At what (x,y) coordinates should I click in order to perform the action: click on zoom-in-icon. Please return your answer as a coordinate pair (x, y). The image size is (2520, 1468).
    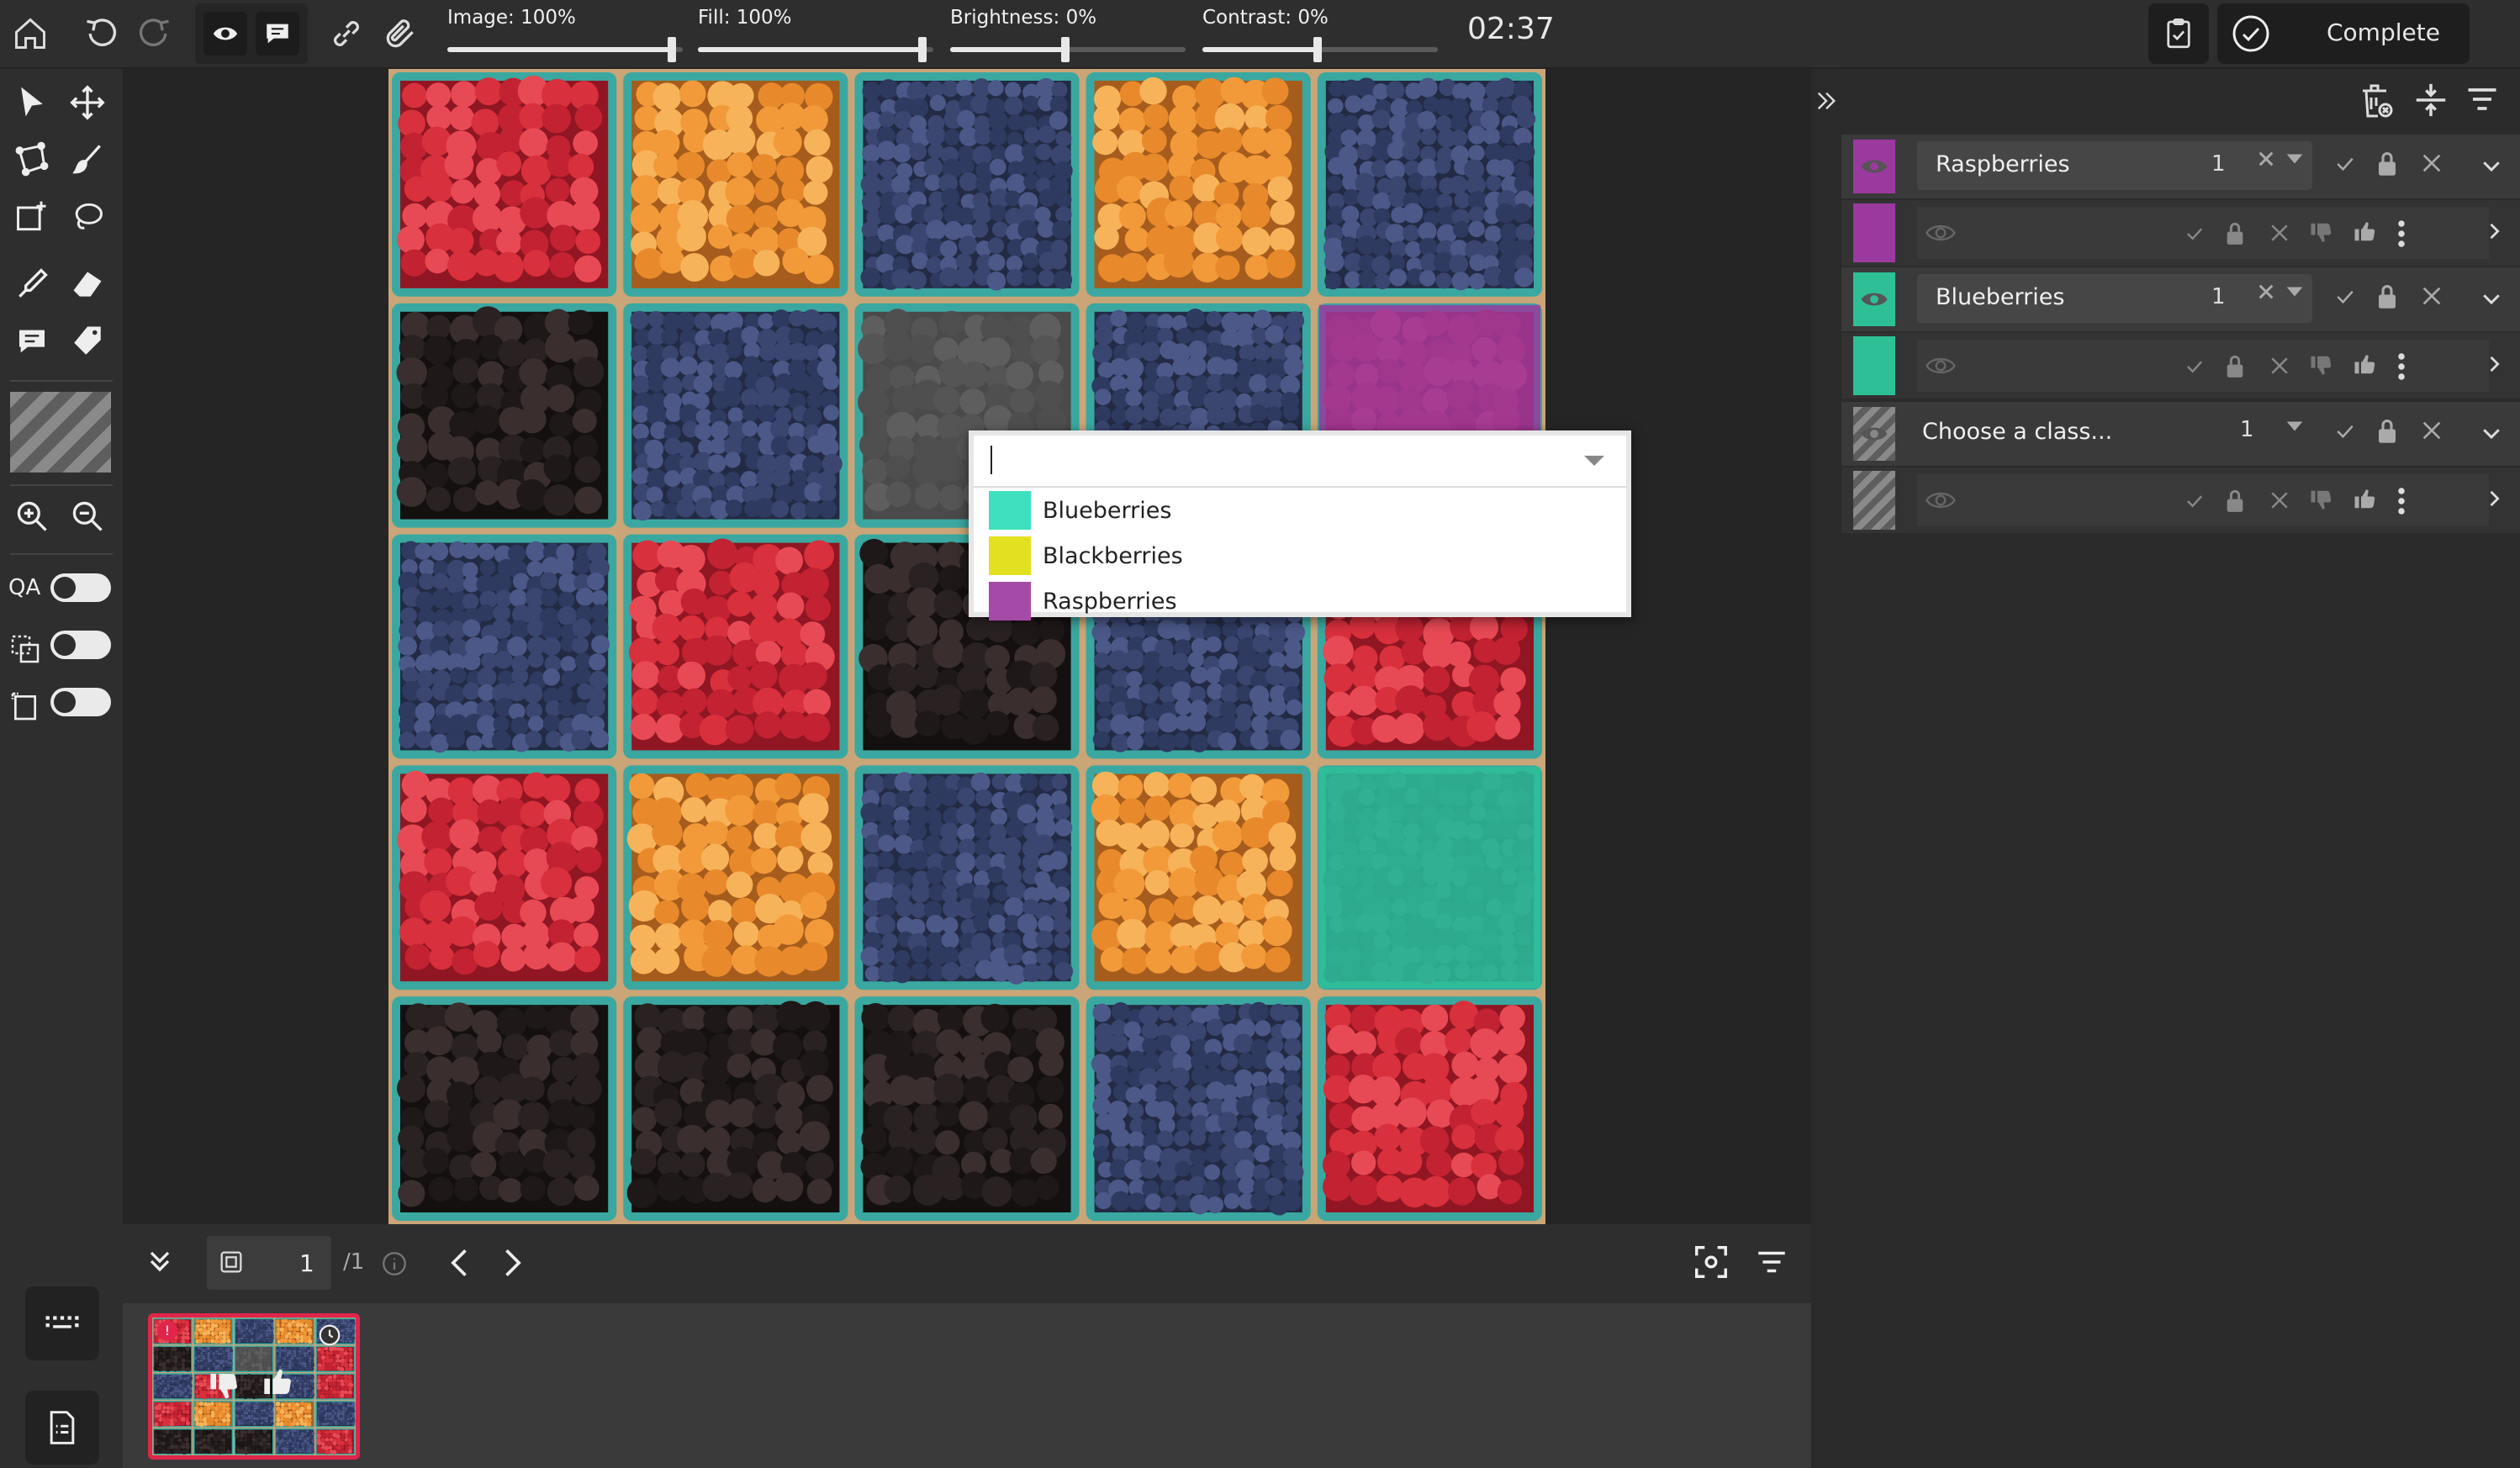
    Looking at the image, I should click on (31, 516).